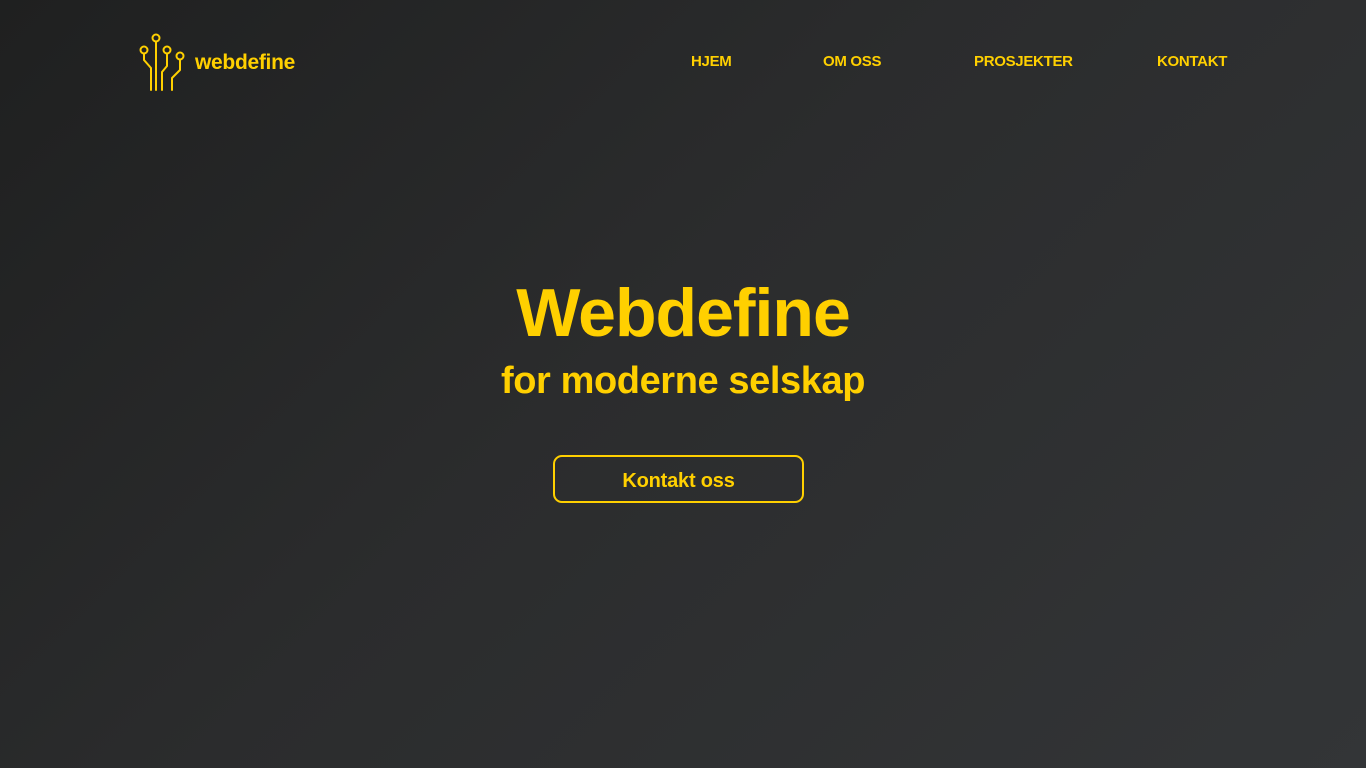  I want to click on hero-title: Webdefine, so click(683, 313).